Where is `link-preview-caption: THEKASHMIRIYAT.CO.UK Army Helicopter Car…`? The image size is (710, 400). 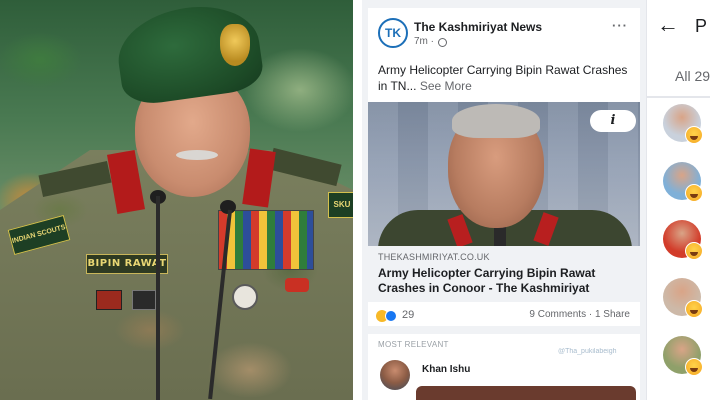 link-preview-caption: THEKASHMIRIYAT.CO.UK Army Helicopter Car… is located at coordinates (504, 274).